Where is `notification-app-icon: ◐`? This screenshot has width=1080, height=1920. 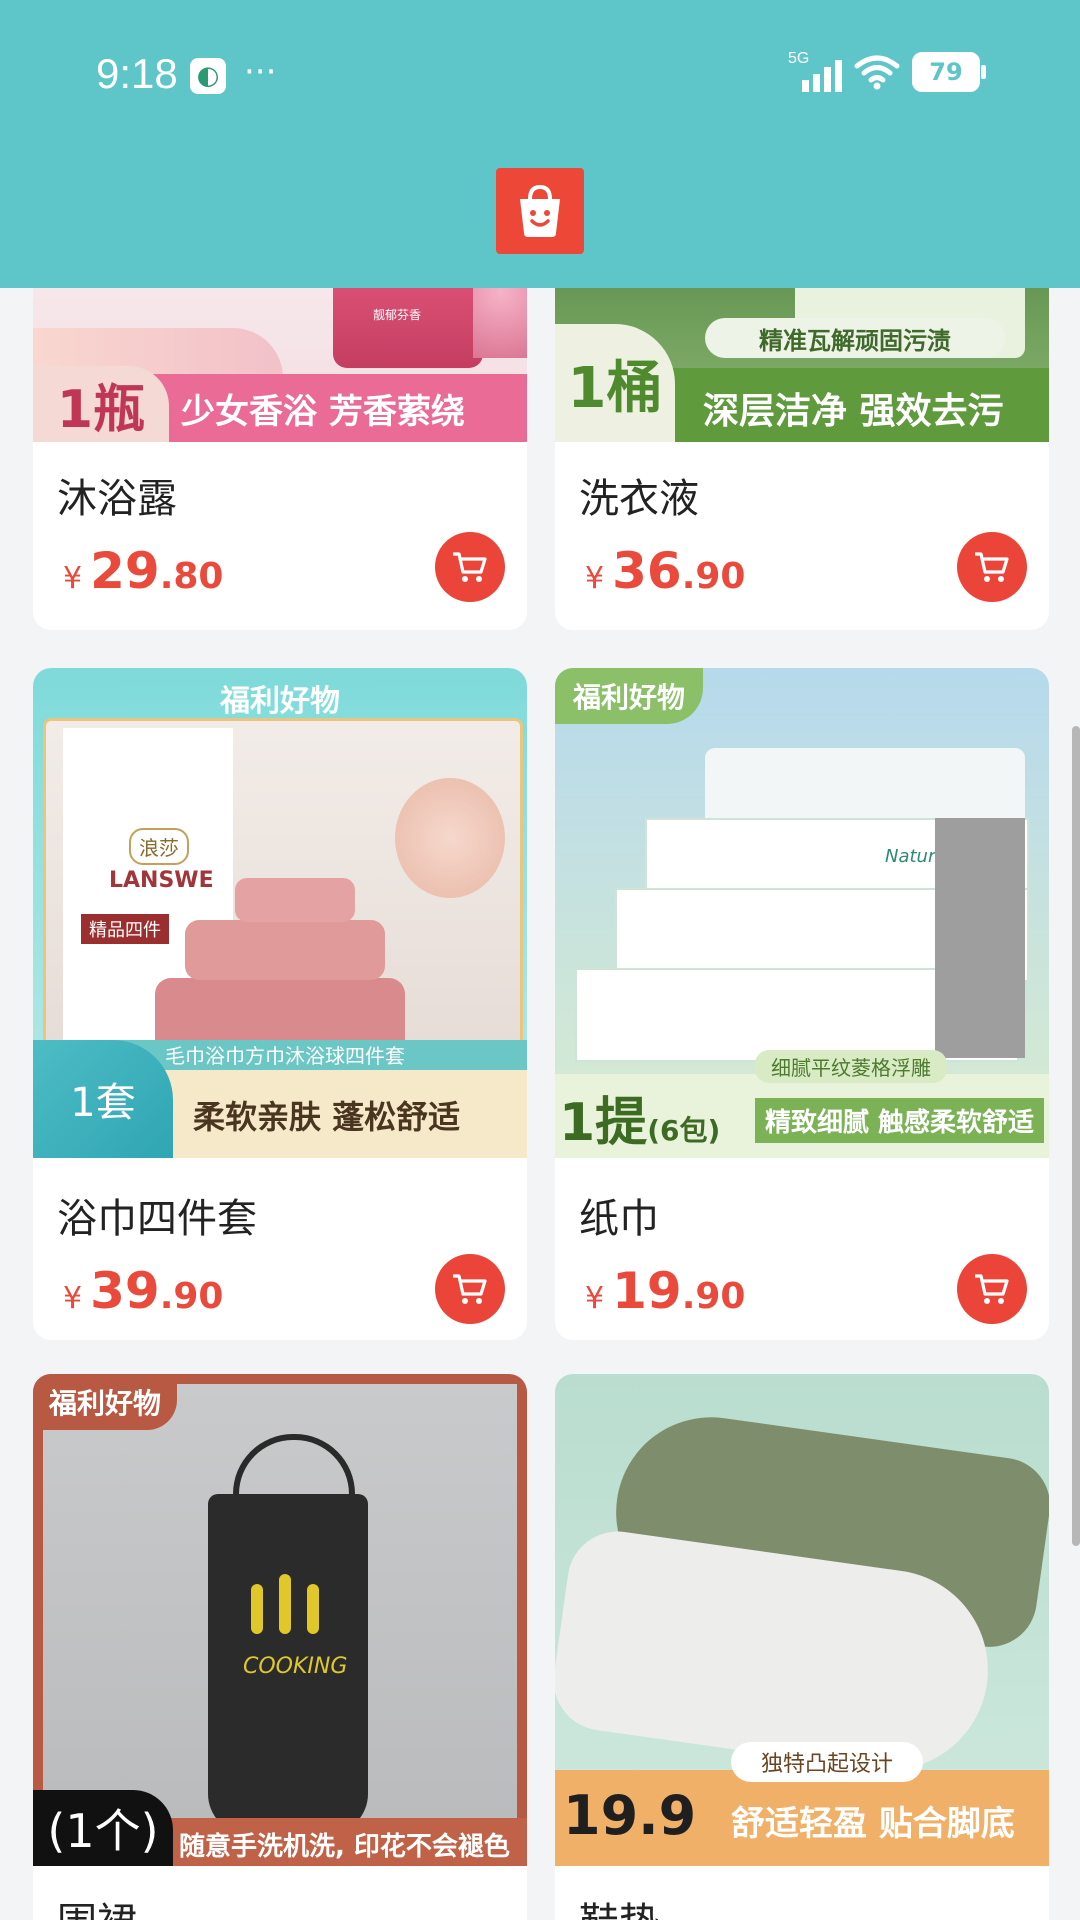
notification-app-icon: ◐ is located at coordinates (208, 76).